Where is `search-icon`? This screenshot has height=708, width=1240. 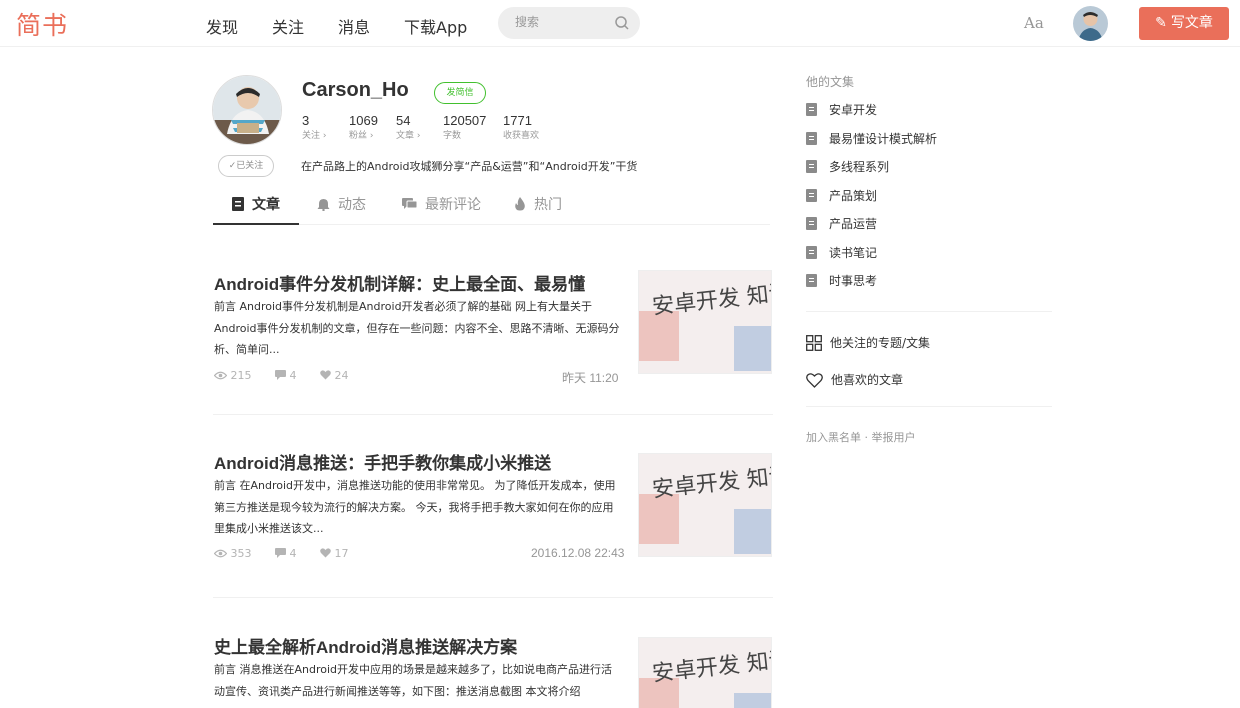 search-icon is located at coordinates (622, 23).